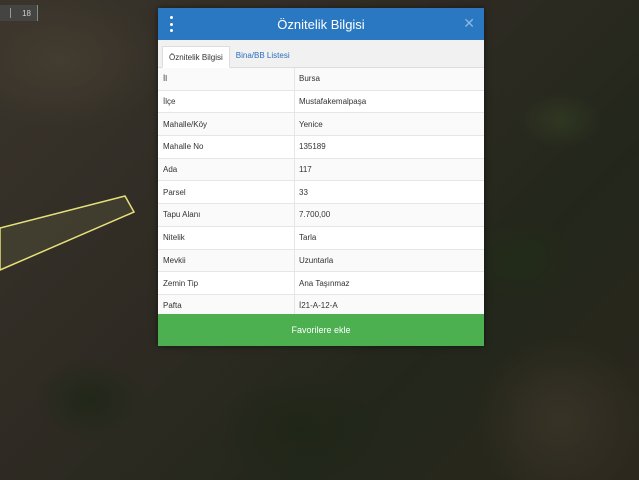 This screenshot has width=639, height=480. Describe the element at coordinates (19, 13) in the screenshot. I see `map-scale-bar: 18` at that location.